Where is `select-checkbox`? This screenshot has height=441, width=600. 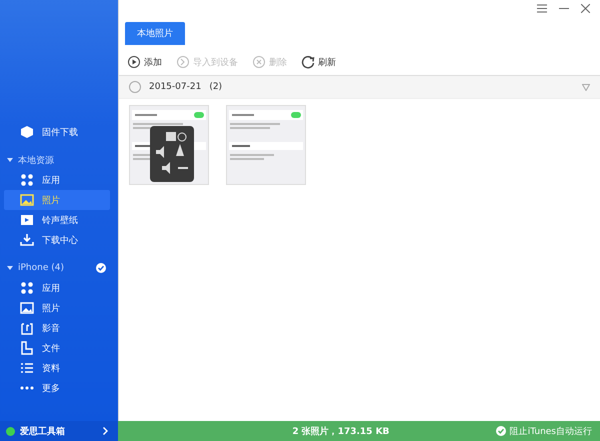
select-checkbox is located at coordinates (135, 87).